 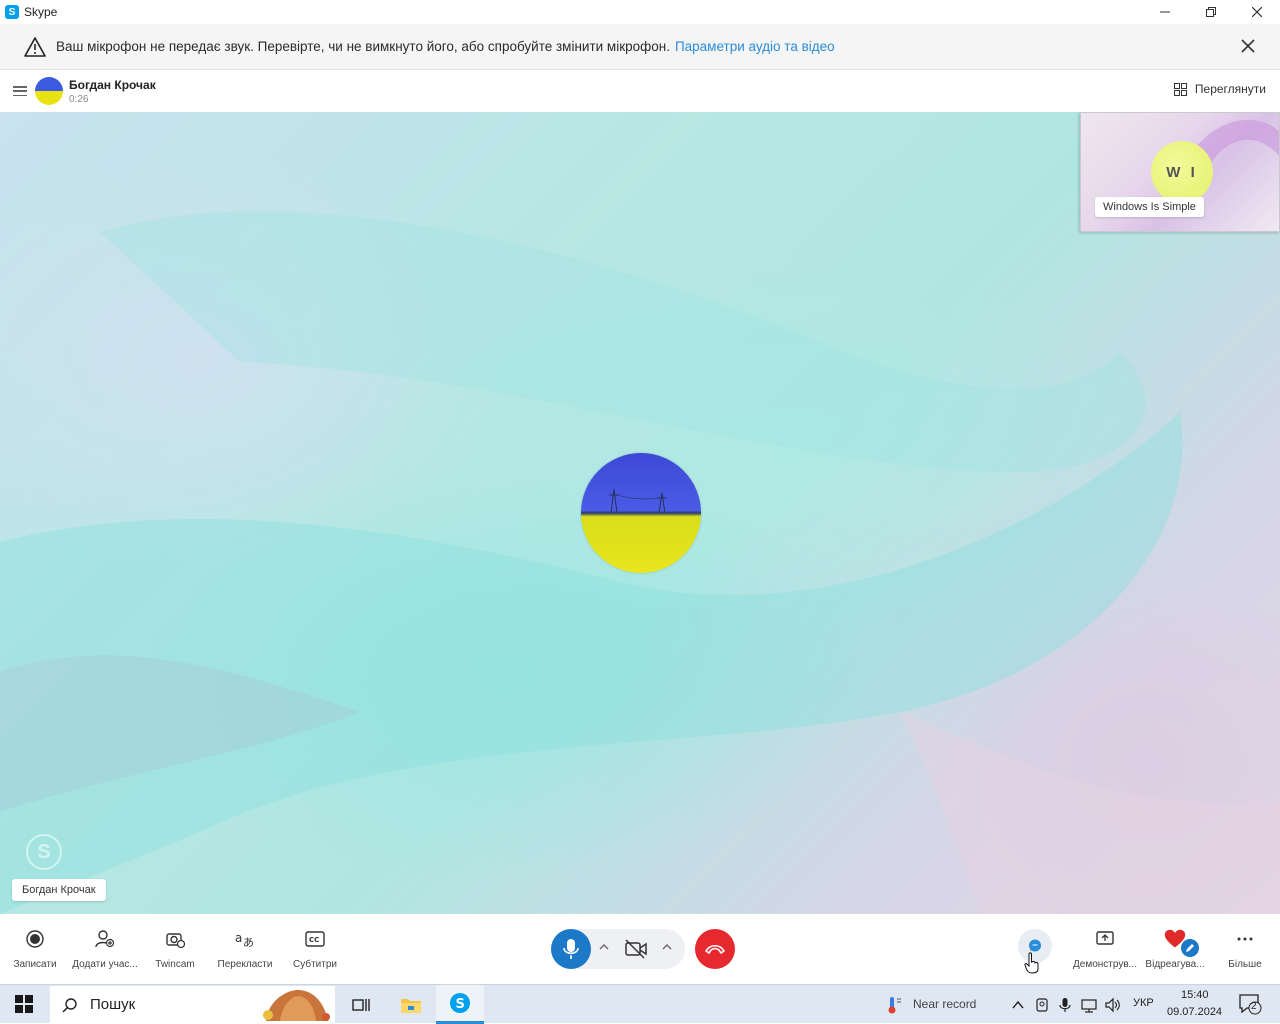 What do you see at coordinates (638, 501) in the screenshot?
I see `power-lines-image` at bounding box center [638, 501].